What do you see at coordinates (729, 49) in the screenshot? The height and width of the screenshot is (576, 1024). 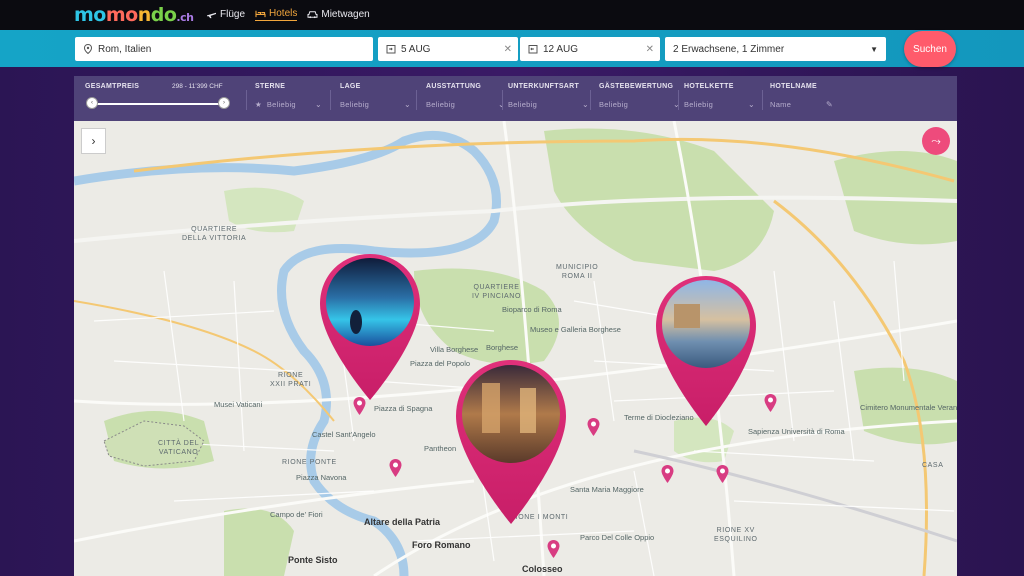 I see `guests-value: 2 Erwachsene, 1 Zimmer` at bounding box center [729, 49].